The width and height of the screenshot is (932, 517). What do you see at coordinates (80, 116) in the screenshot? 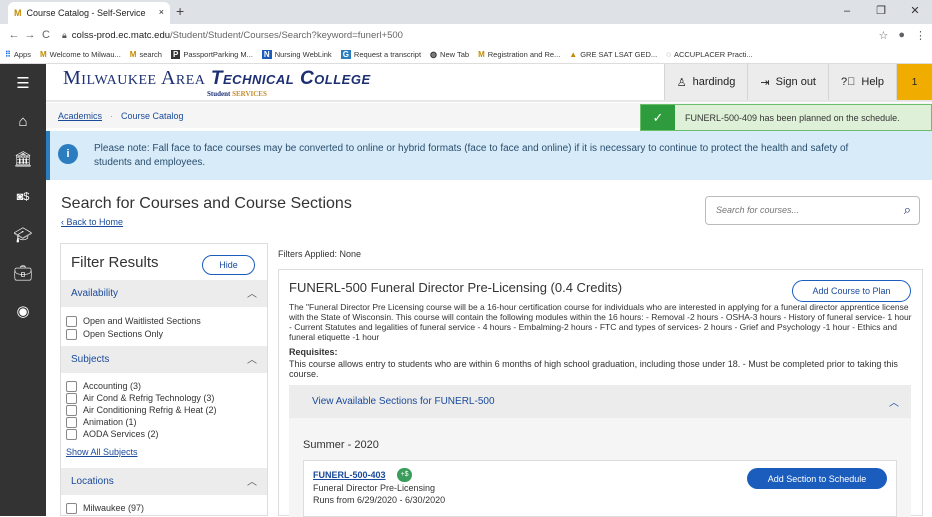
I see `breadcrumb-academics: Academics` at bounding box center [80, 116].